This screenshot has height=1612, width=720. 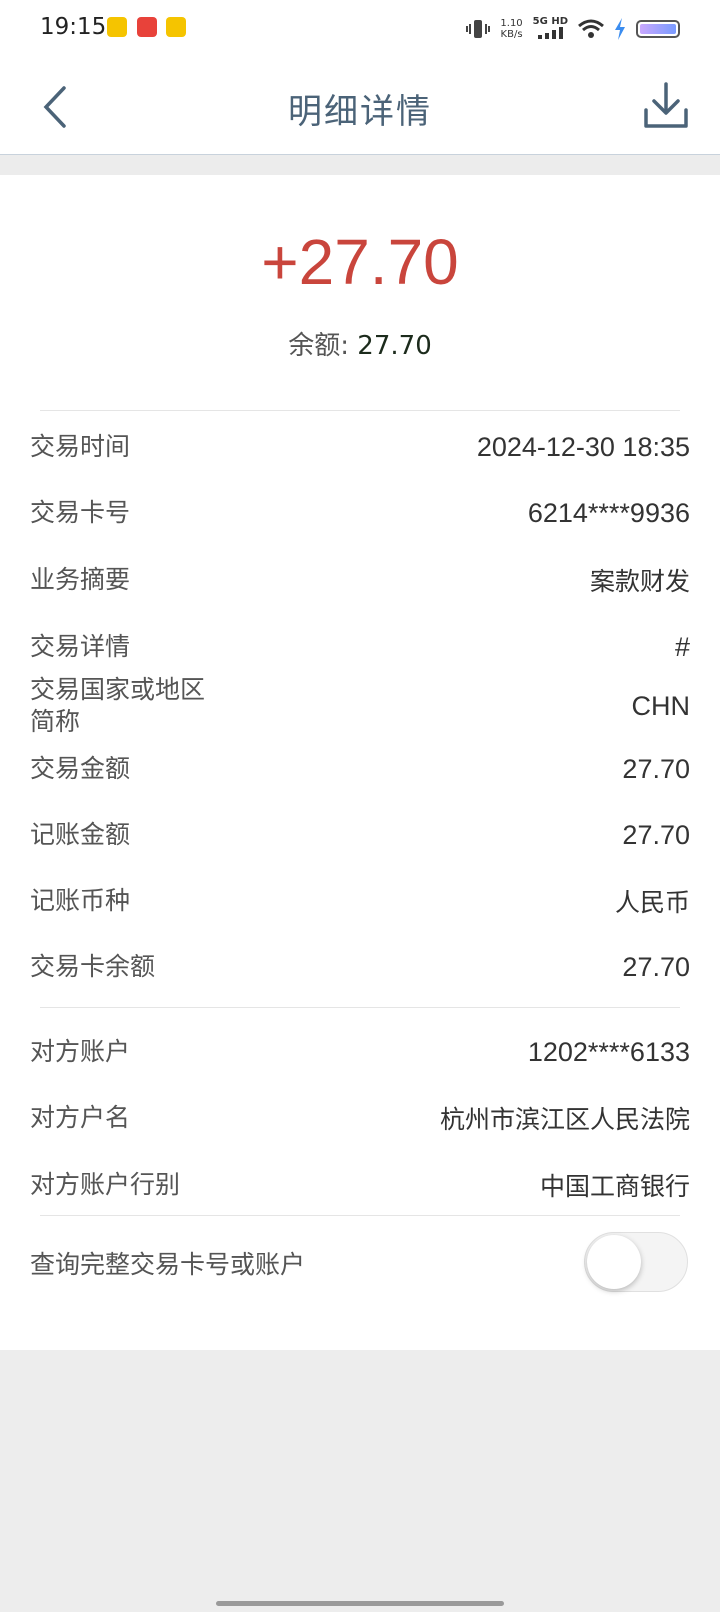 I want to click on detail-row-transaction-time: 交易时间 2024-12-30 18:35, so click(x=360, y=447).